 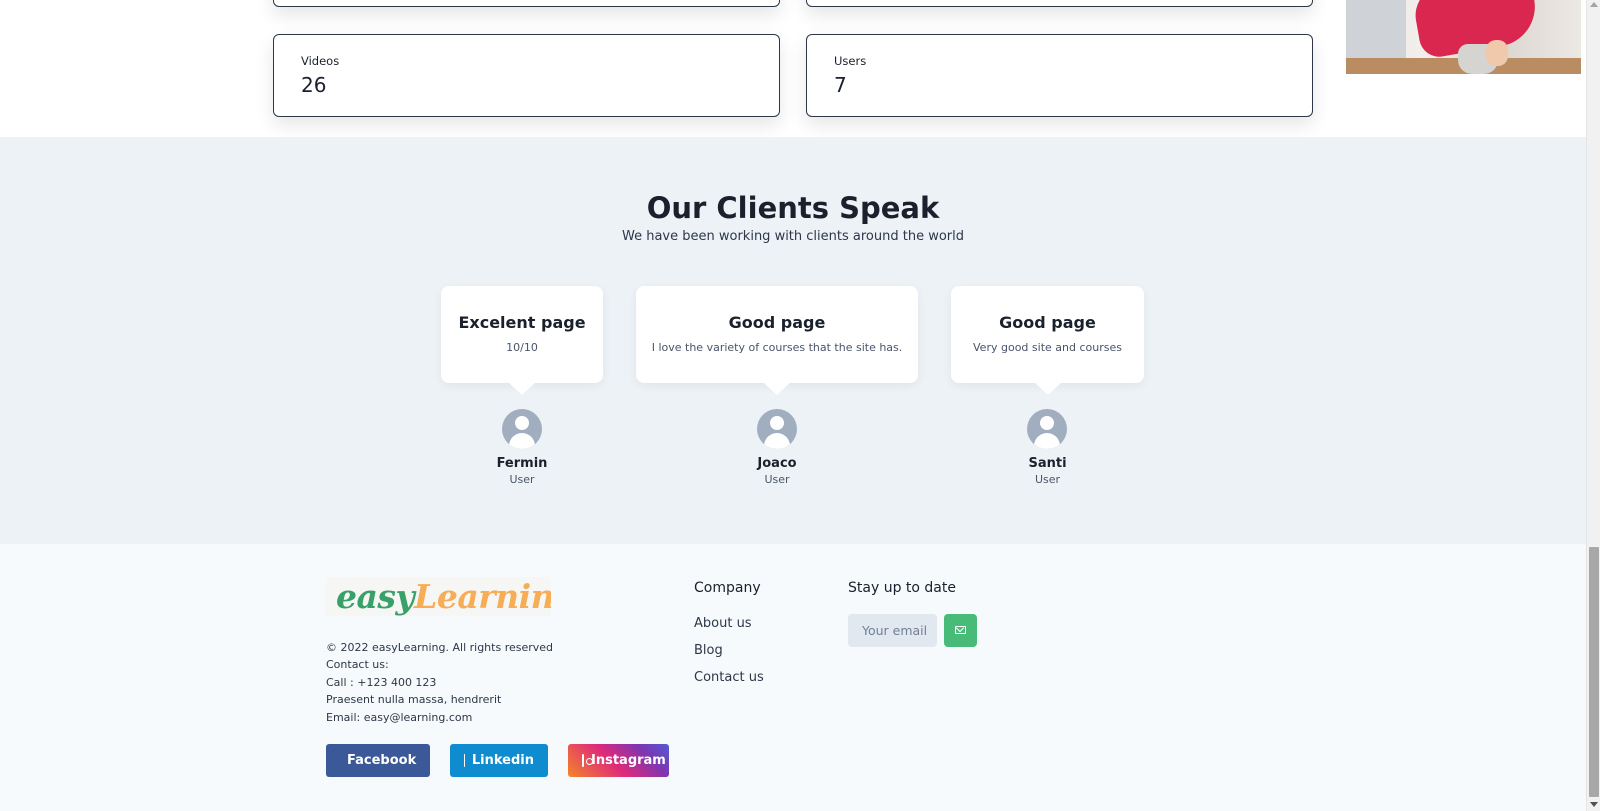 I want to click on newsletter-submit-button, so click(x=960, y=630).